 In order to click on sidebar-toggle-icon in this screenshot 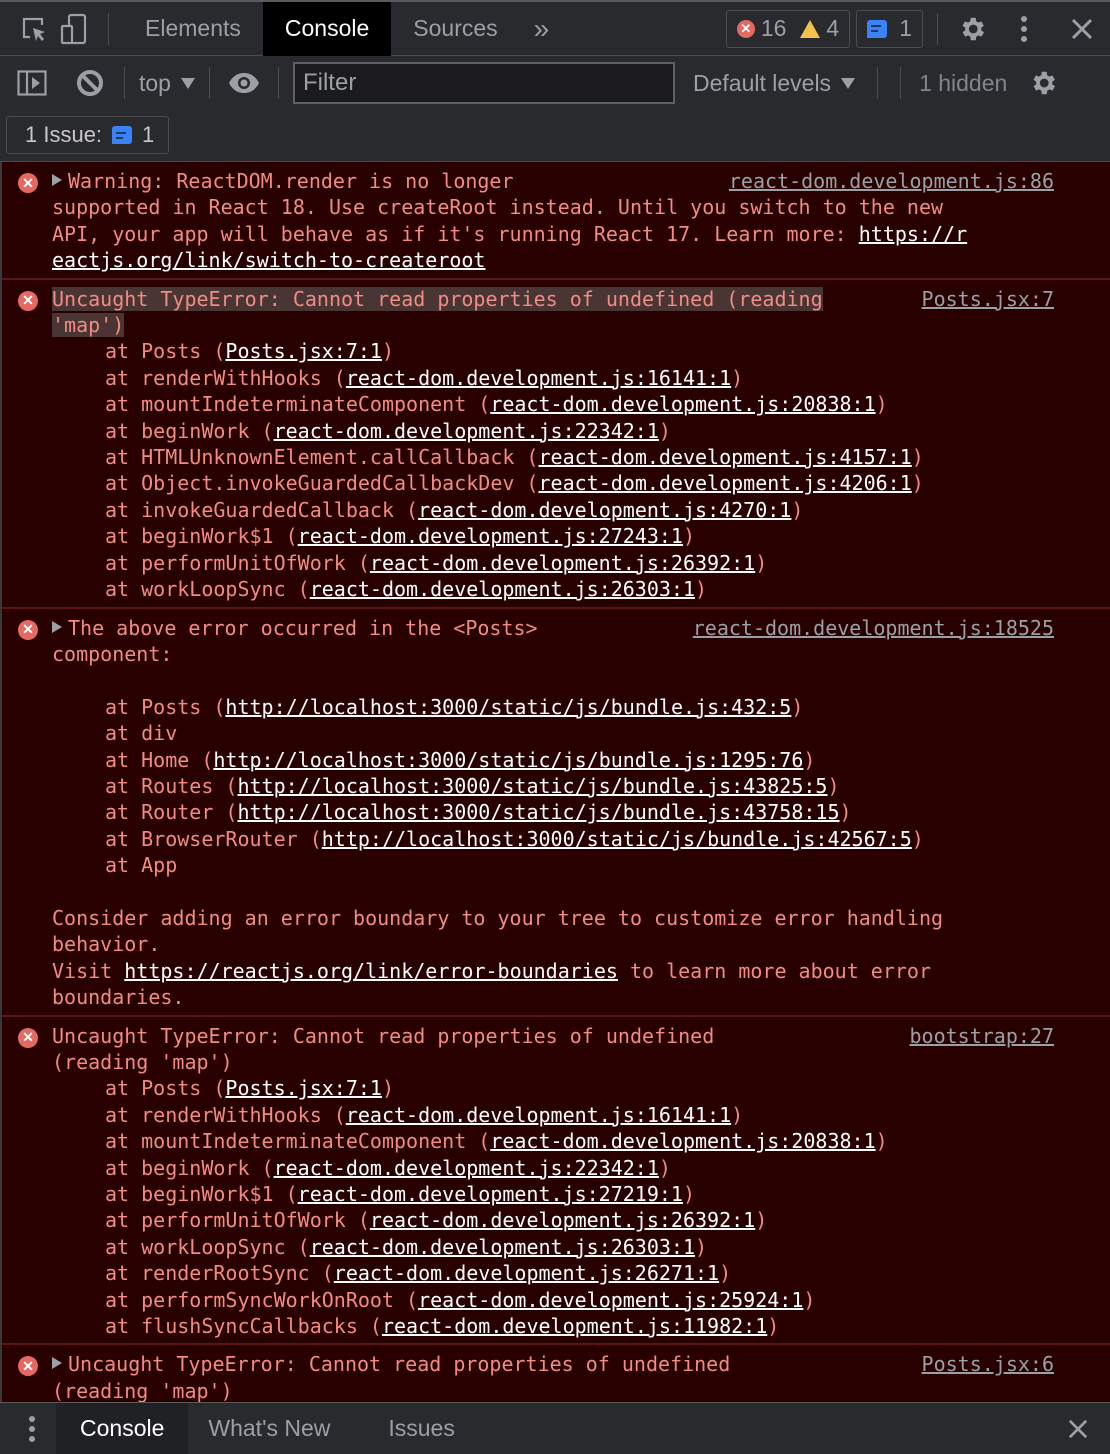, I will do `click(32, 83)`.